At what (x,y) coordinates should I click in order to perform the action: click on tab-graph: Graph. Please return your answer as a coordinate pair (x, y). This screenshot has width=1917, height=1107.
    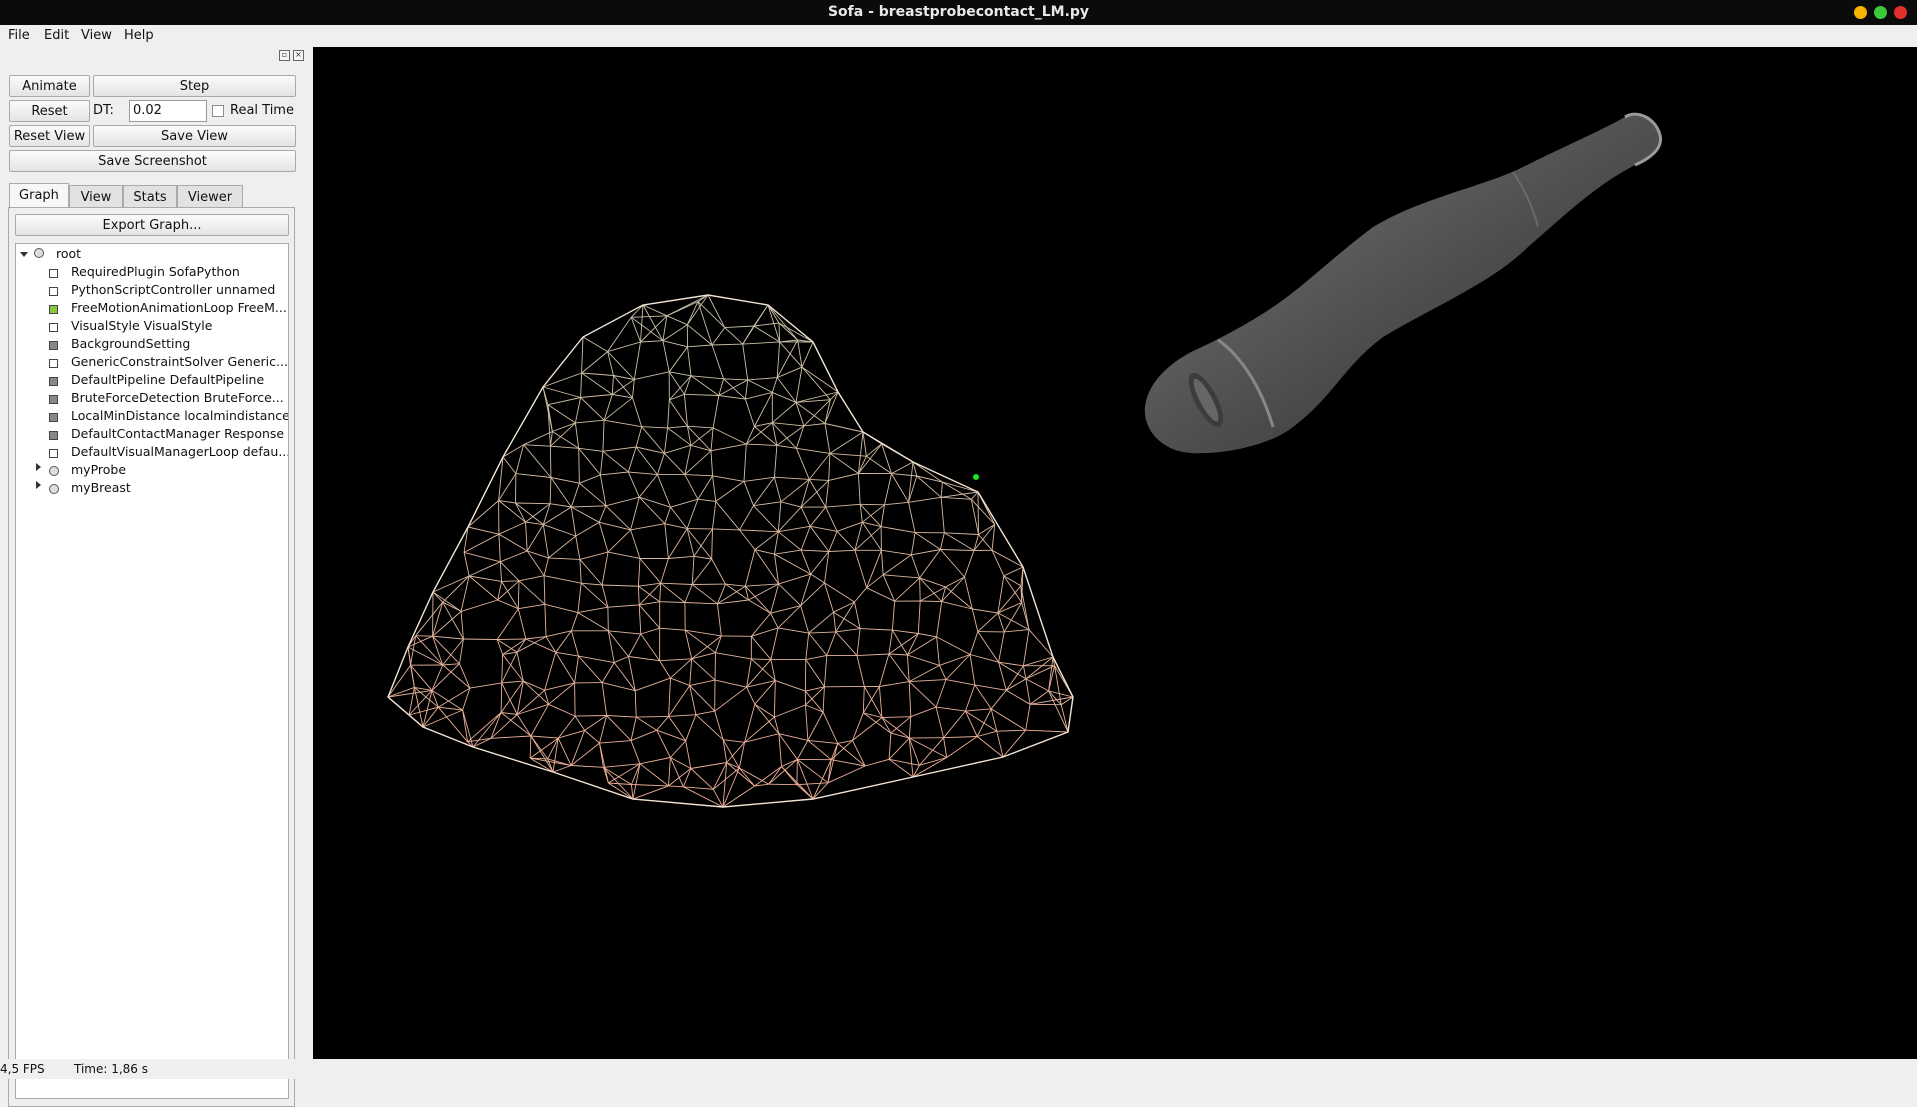
    Looking at the image, I should click on (39, 196).